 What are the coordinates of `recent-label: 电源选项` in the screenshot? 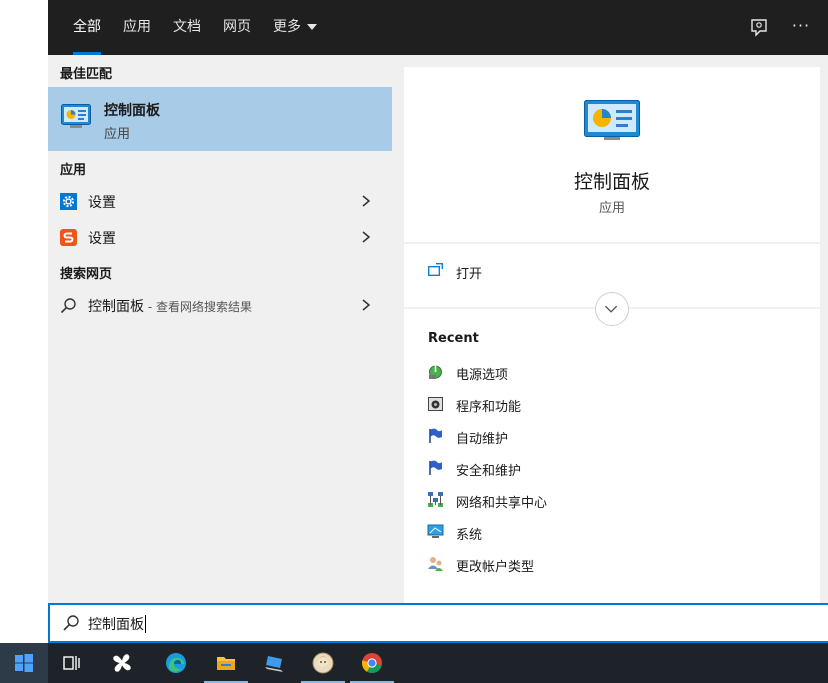 It's located at (482, 375).